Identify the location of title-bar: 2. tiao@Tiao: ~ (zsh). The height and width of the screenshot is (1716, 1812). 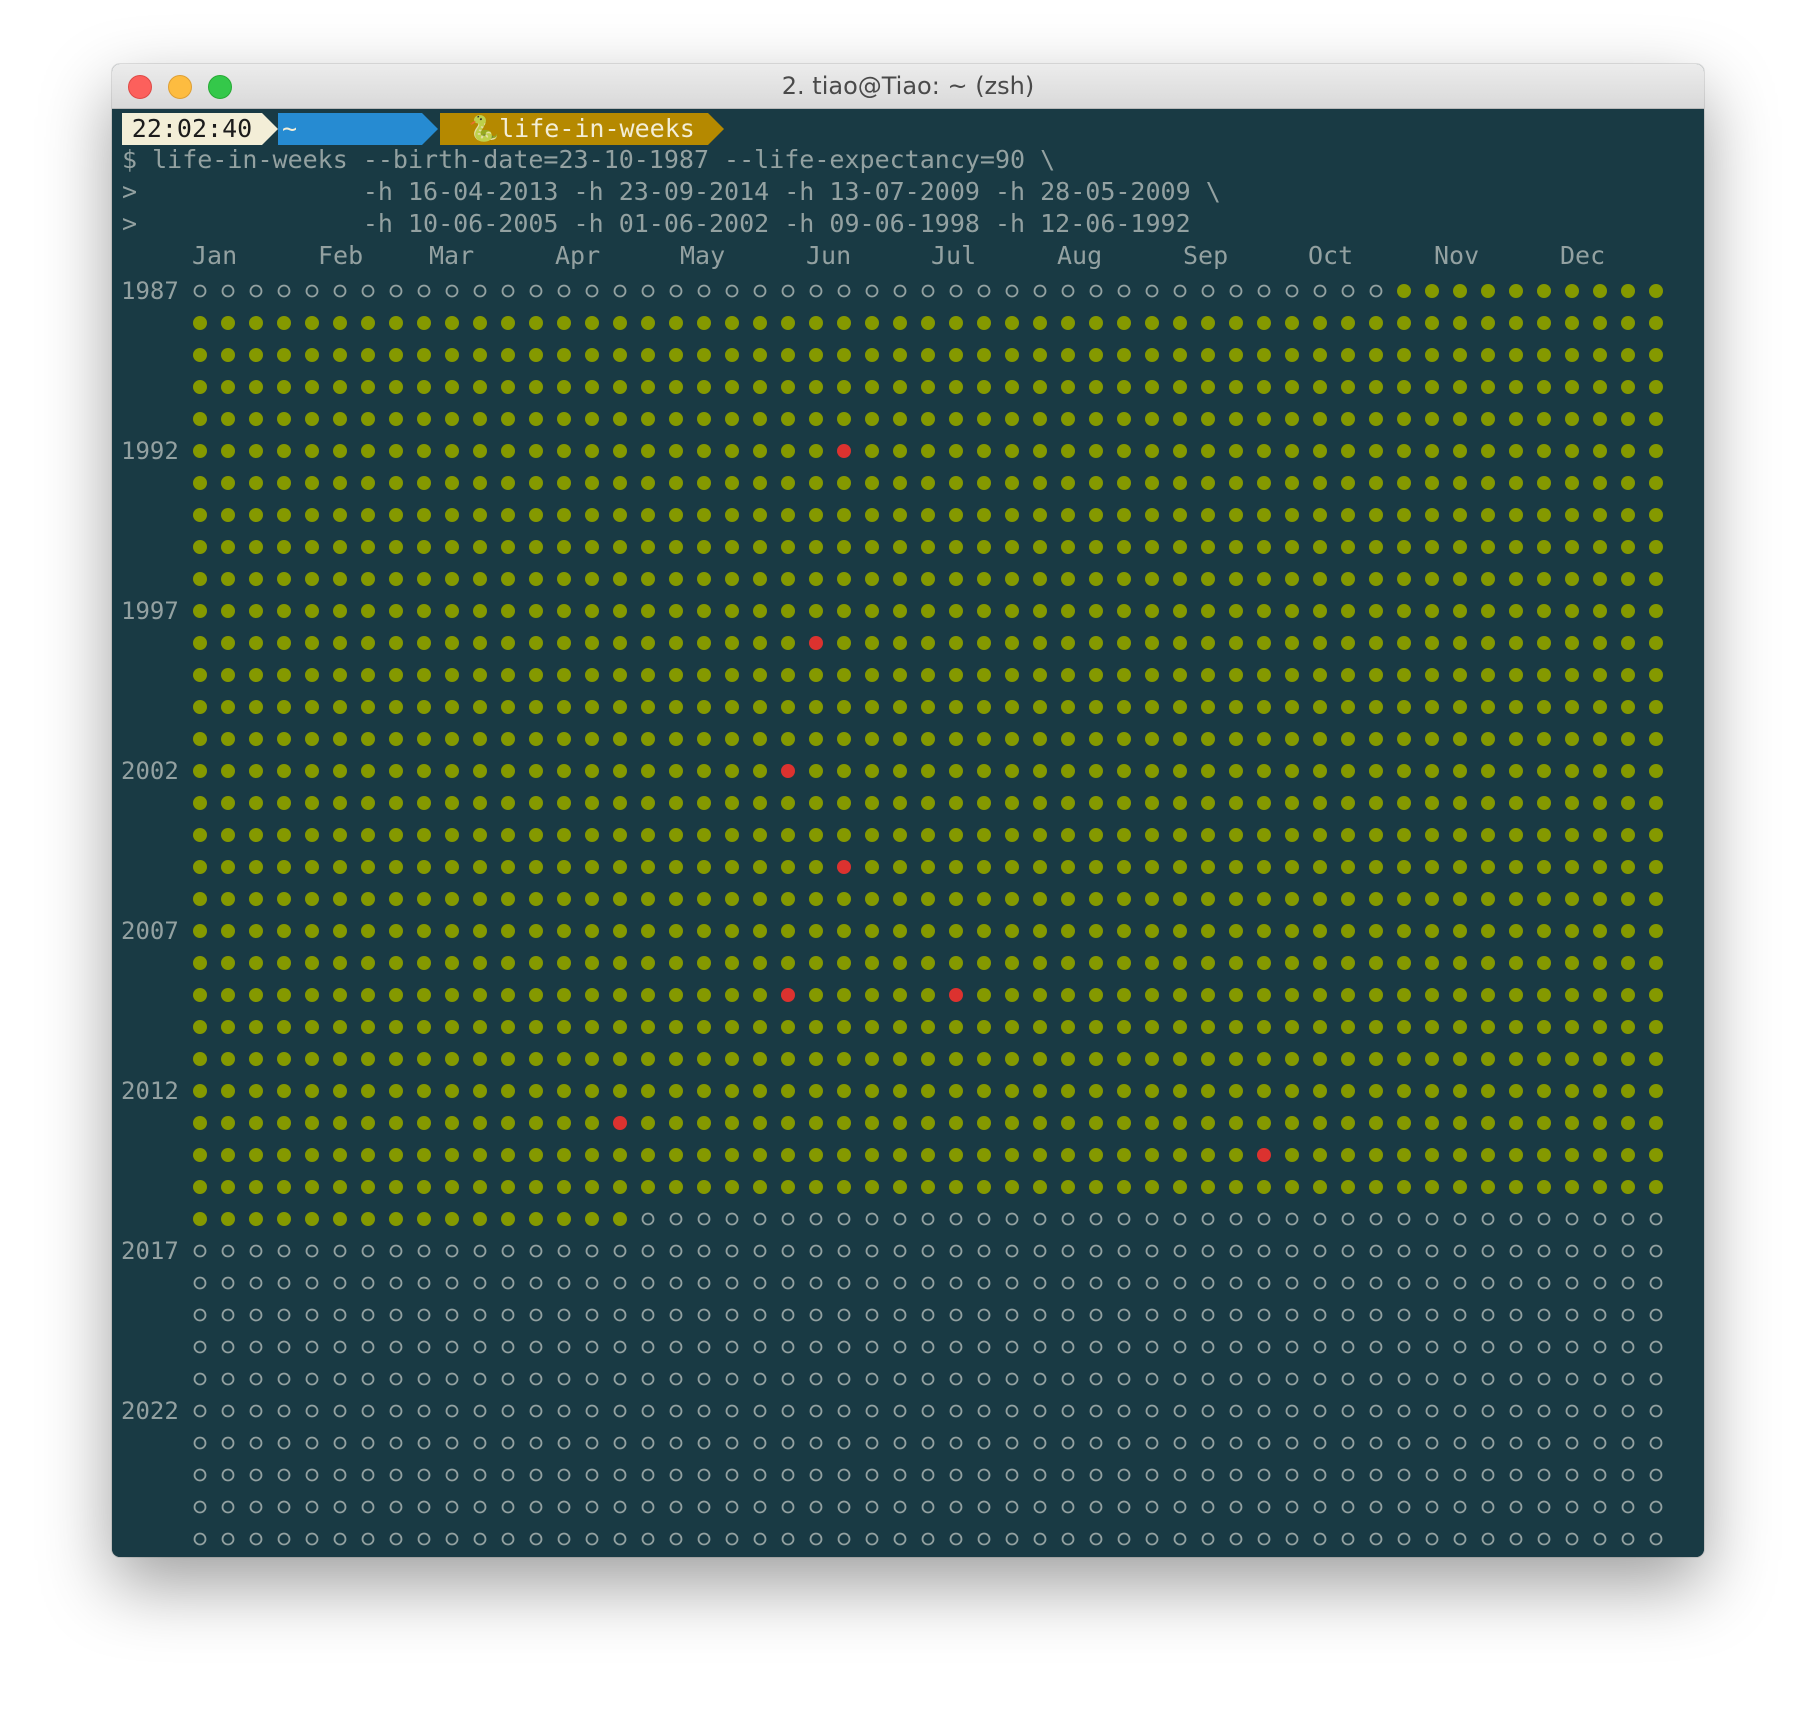
(908, 86).